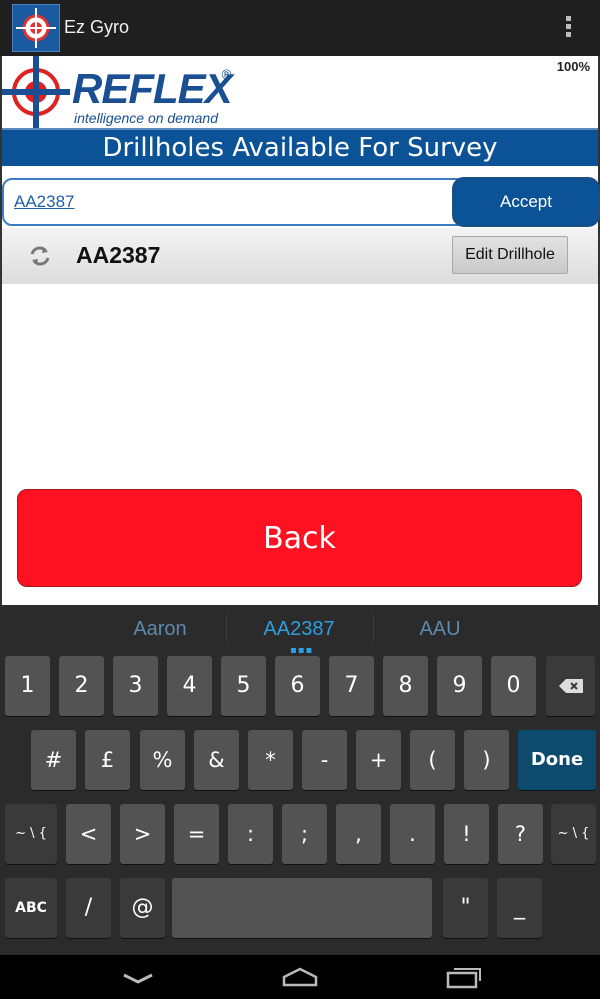 Image resolution: width=600 pixels, height=999 pixels. Describe the element at coordinates (440, 629) in the screenshot. I see `suggestion-item: AAU` at that location.